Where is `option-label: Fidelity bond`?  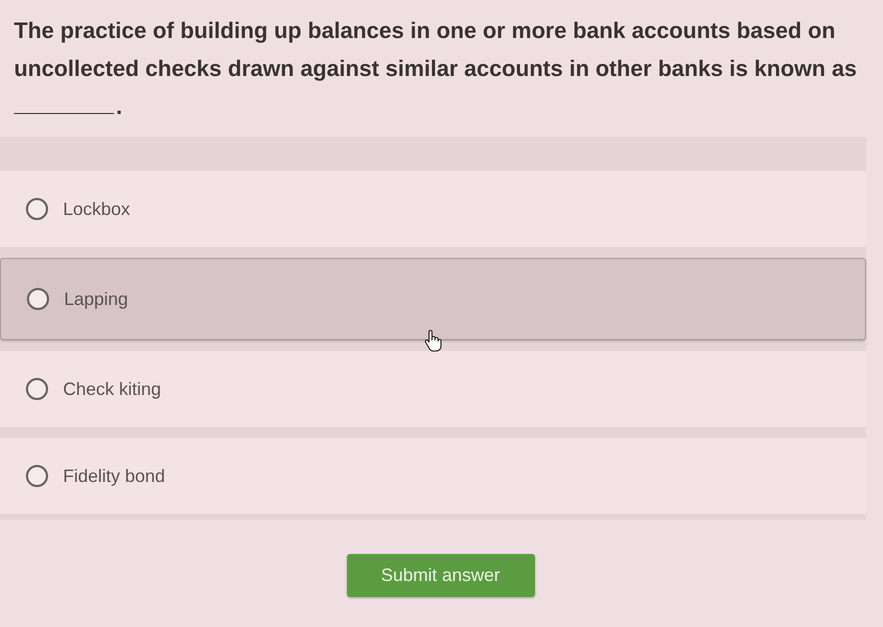 option-label: Fidelity bond is located at coordinates (114, 476).